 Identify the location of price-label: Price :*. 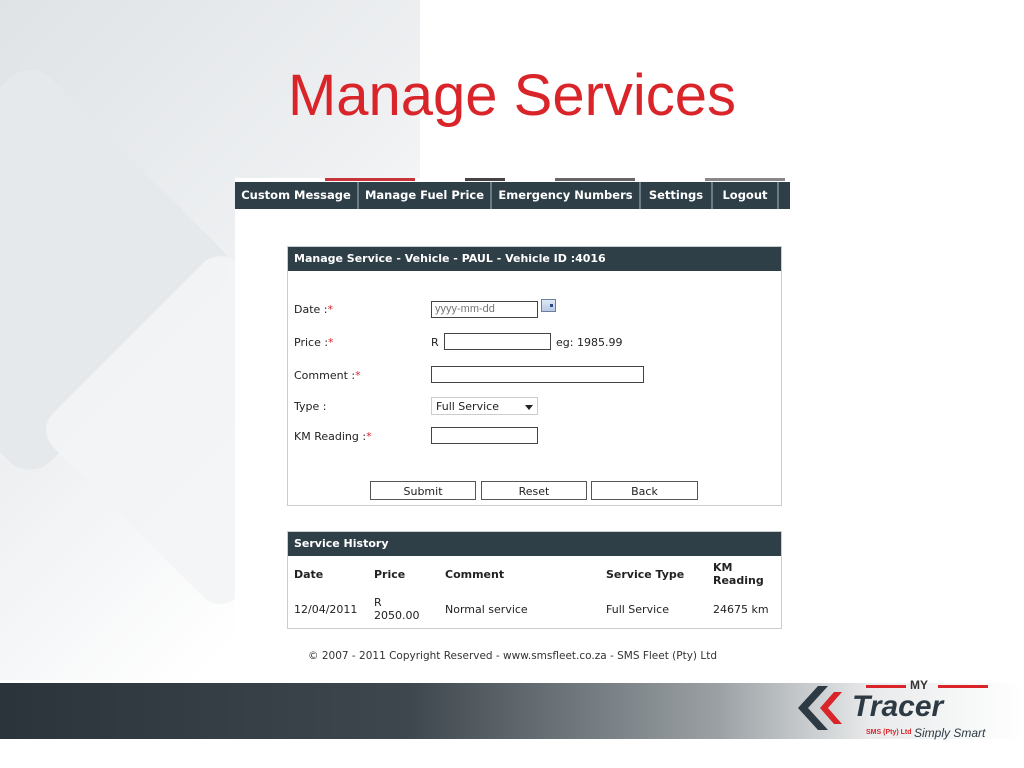
(314, 342).